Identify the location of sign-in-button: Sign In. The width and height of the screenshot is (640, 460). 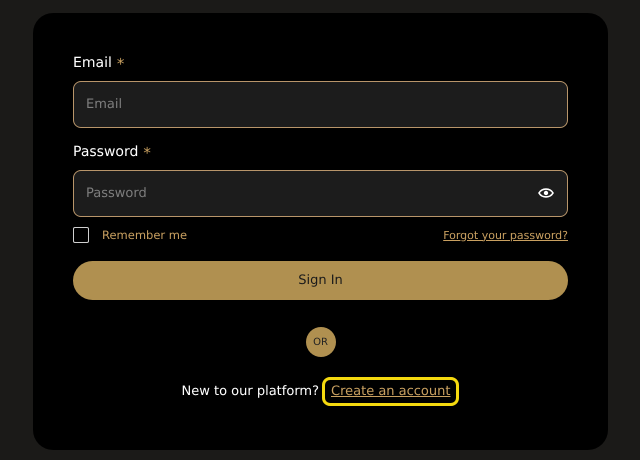
(320, 280).